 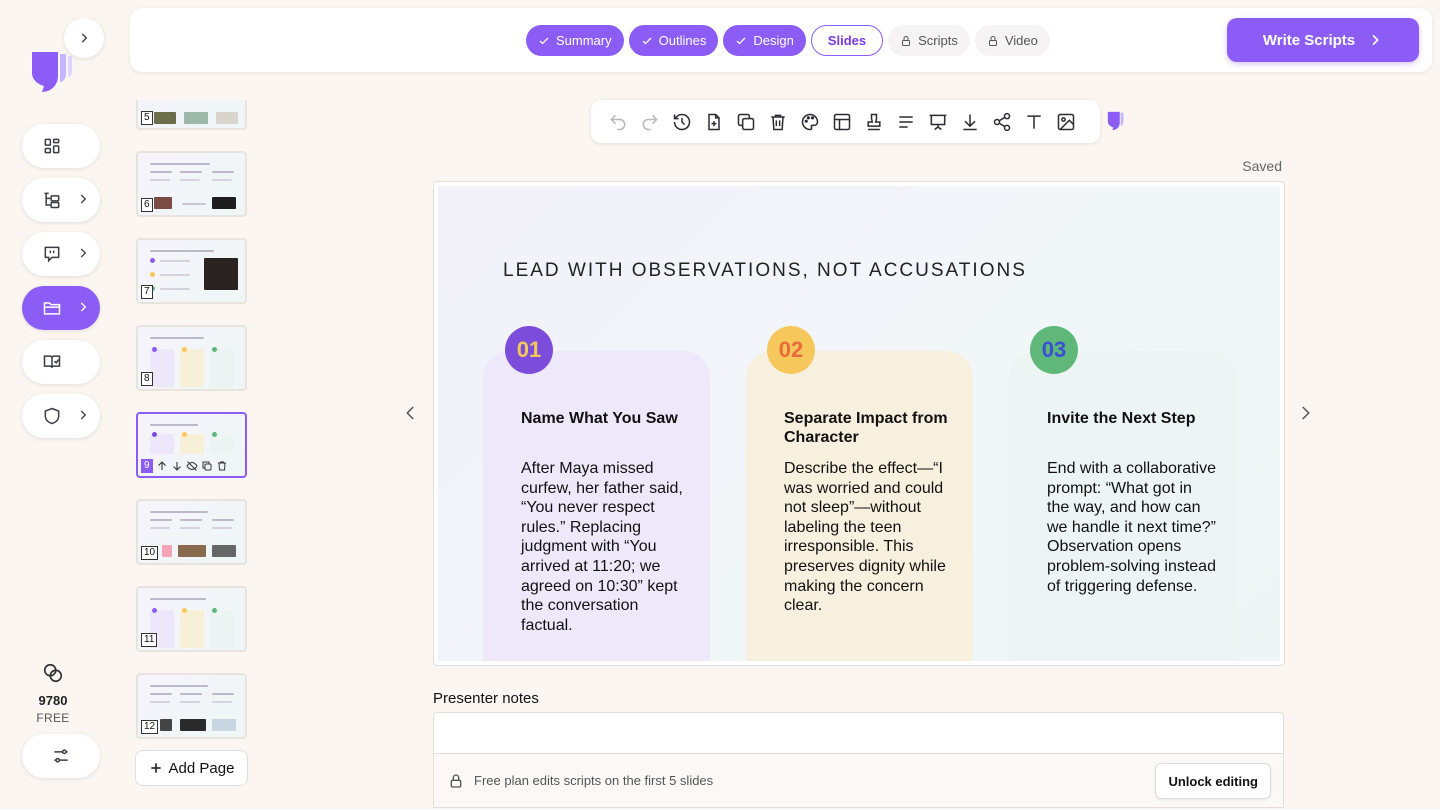 What do you see at coordinates (61, 146) in the screenshot?
I see `sidebar-item-dashboard` at bounding box center [61, 146].